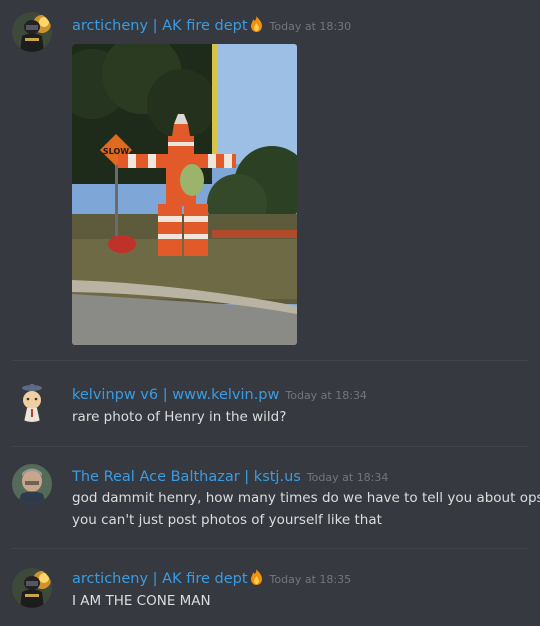 The image size is (540, 626). Describe the element at coordinates (141, 601) in the screenshot. I see `message-text: I AM THE CONE MAN` at that location.